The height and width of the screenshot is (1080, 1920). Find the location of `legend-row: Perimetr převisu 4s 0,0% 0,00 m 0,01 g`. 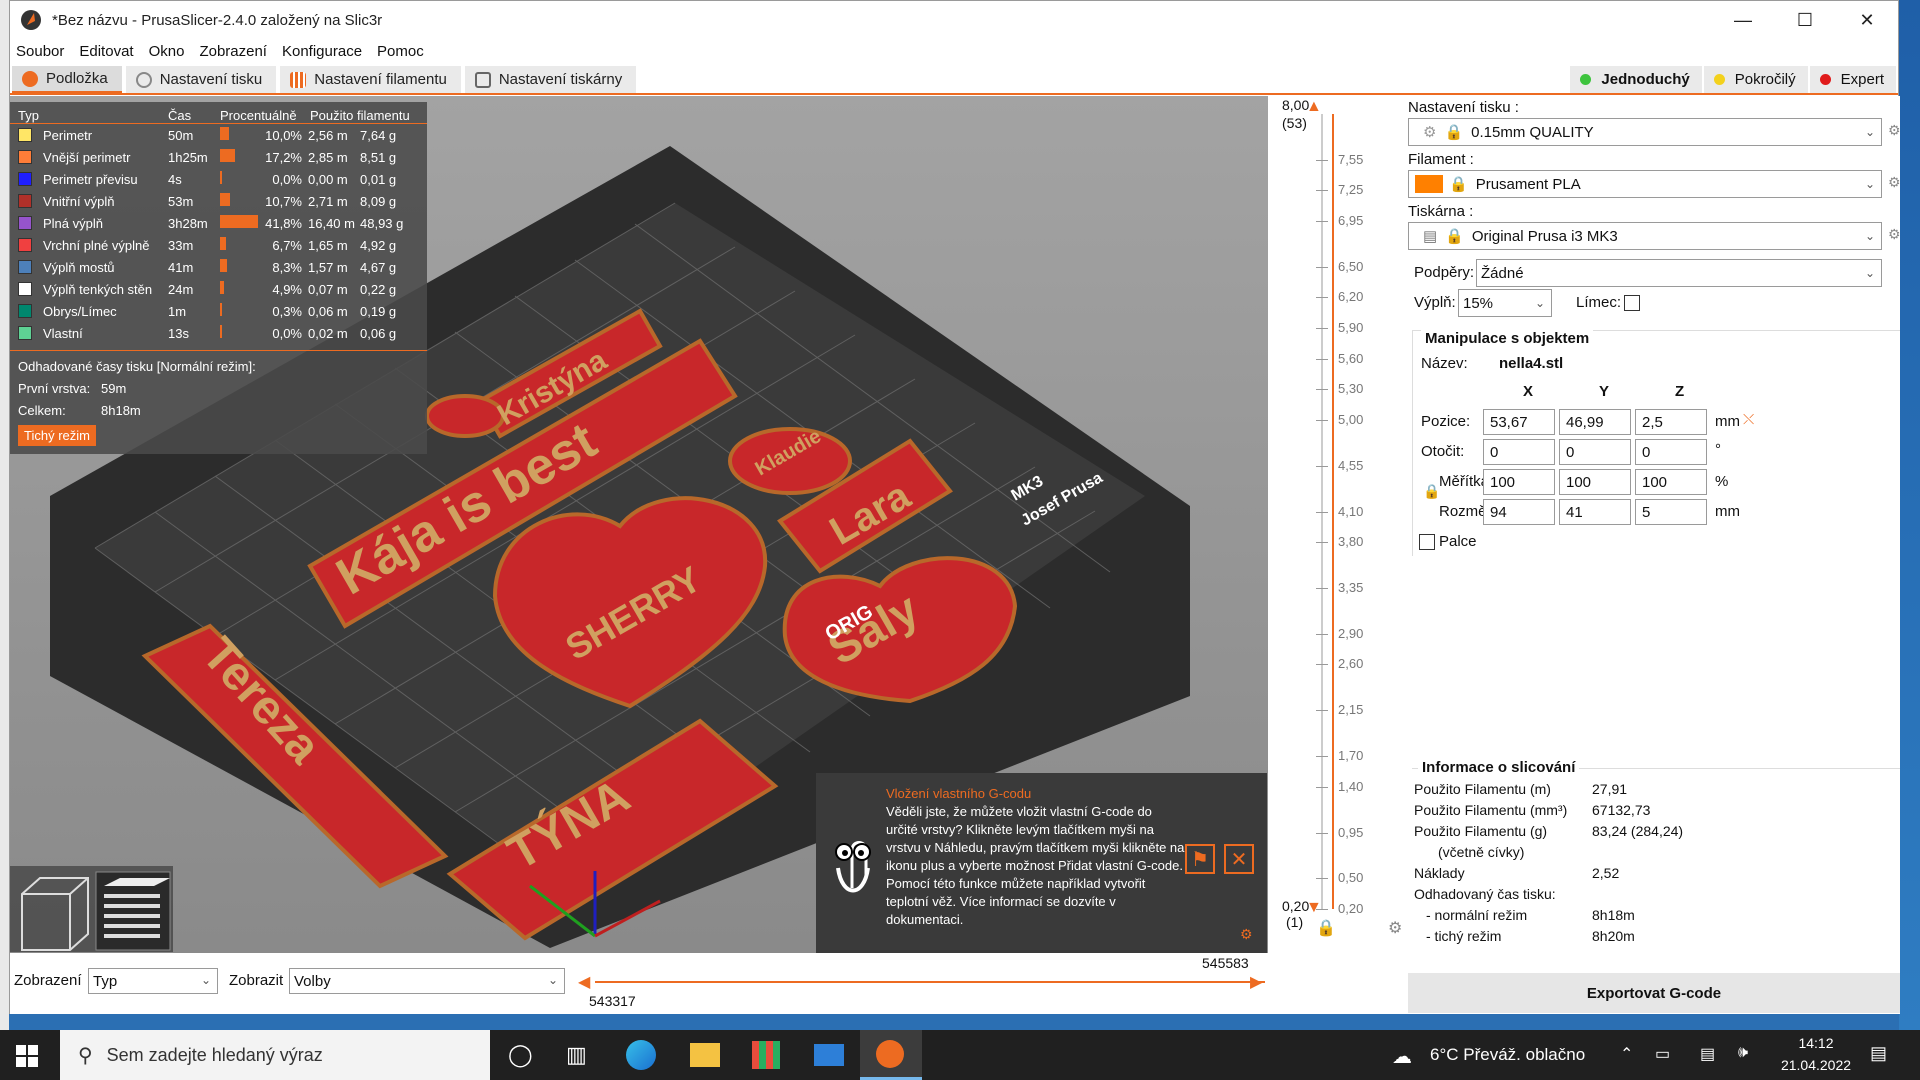

legend-row: Perimetr převisu 4s 0,0% 0,00 m 0,01 g is located at coordinates (218, 179).